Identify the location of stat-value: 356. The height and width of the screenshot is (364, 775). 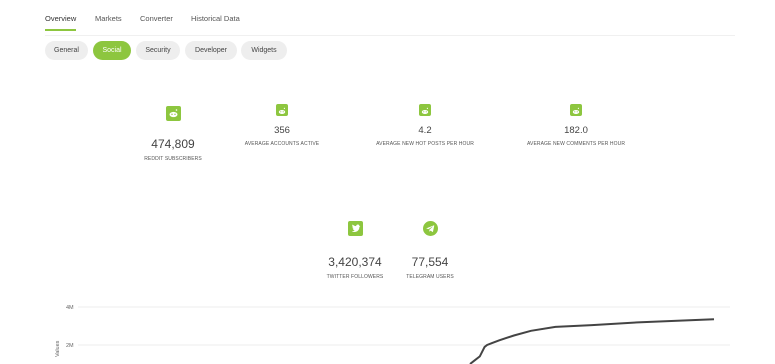
(282, 130).